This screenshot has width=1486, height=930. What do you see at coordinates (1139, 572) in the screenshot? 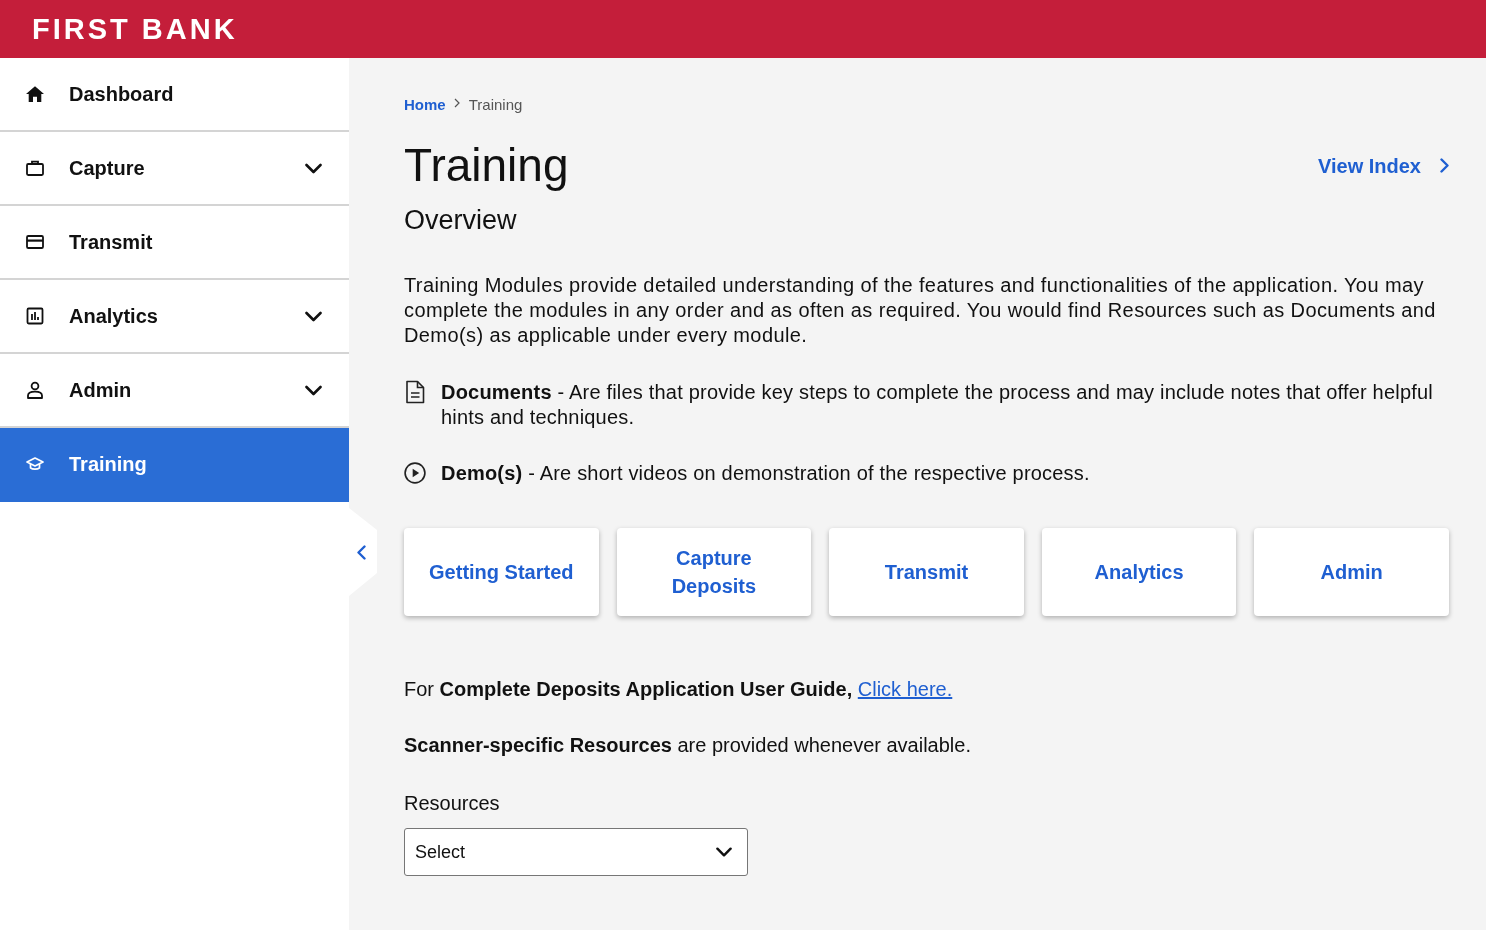
I see `module-card: Analytics` at bounding box center [1139, 572].